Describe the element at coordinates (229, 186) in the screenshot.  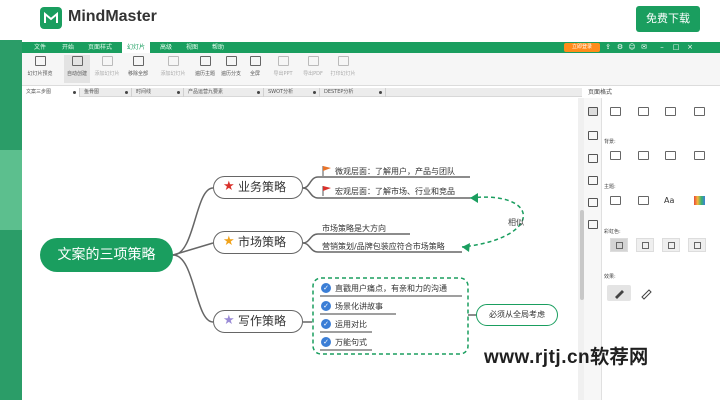
I see `red-star-icon: ★` at that location.